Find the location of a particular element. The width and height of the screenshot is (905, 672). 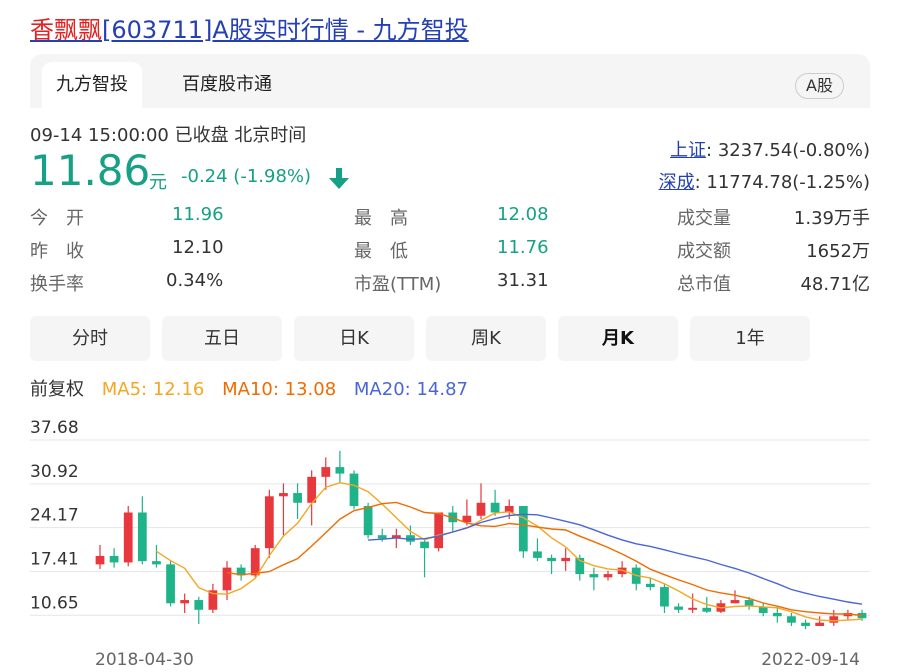

stat-pe-value: 31.31 is located at coordinates (523, 280).